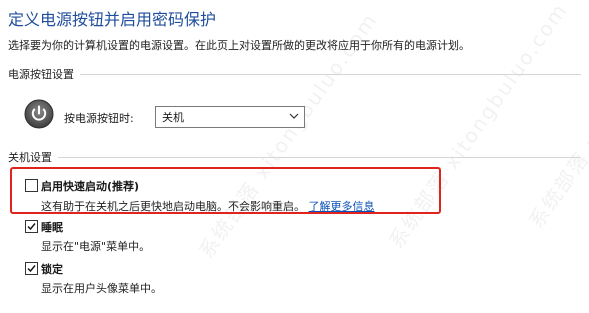 Image resolution: width=589 pixels, height=313 pixels. I want to click on section-header-power-button: 电源按钮设置, so click(294, 74).